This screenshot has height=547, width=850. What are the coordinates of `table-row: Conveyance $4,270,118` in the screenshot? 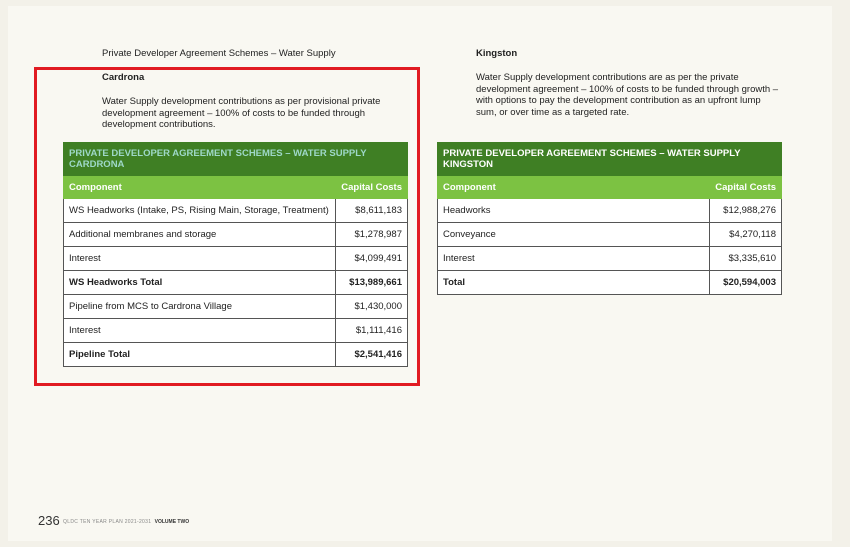 It's located at (609, 234).